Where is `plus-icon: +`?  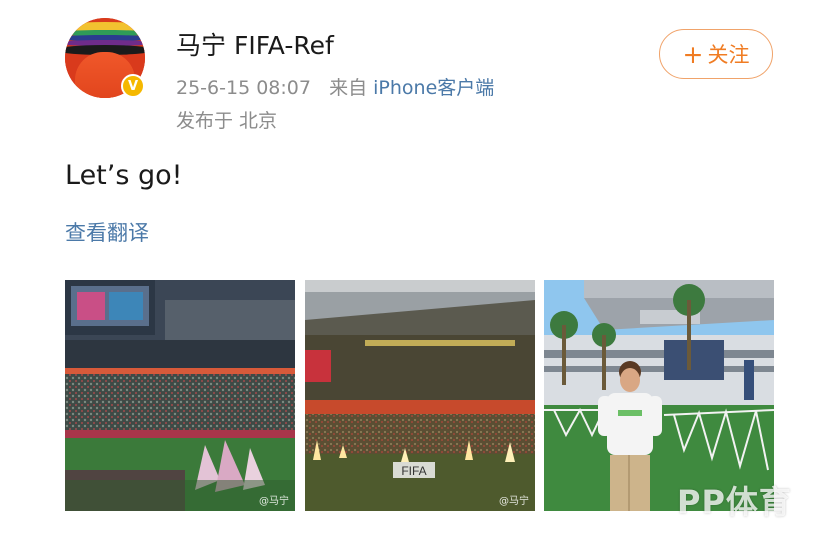
plus-icon: + is located at coordinates (693, 54).